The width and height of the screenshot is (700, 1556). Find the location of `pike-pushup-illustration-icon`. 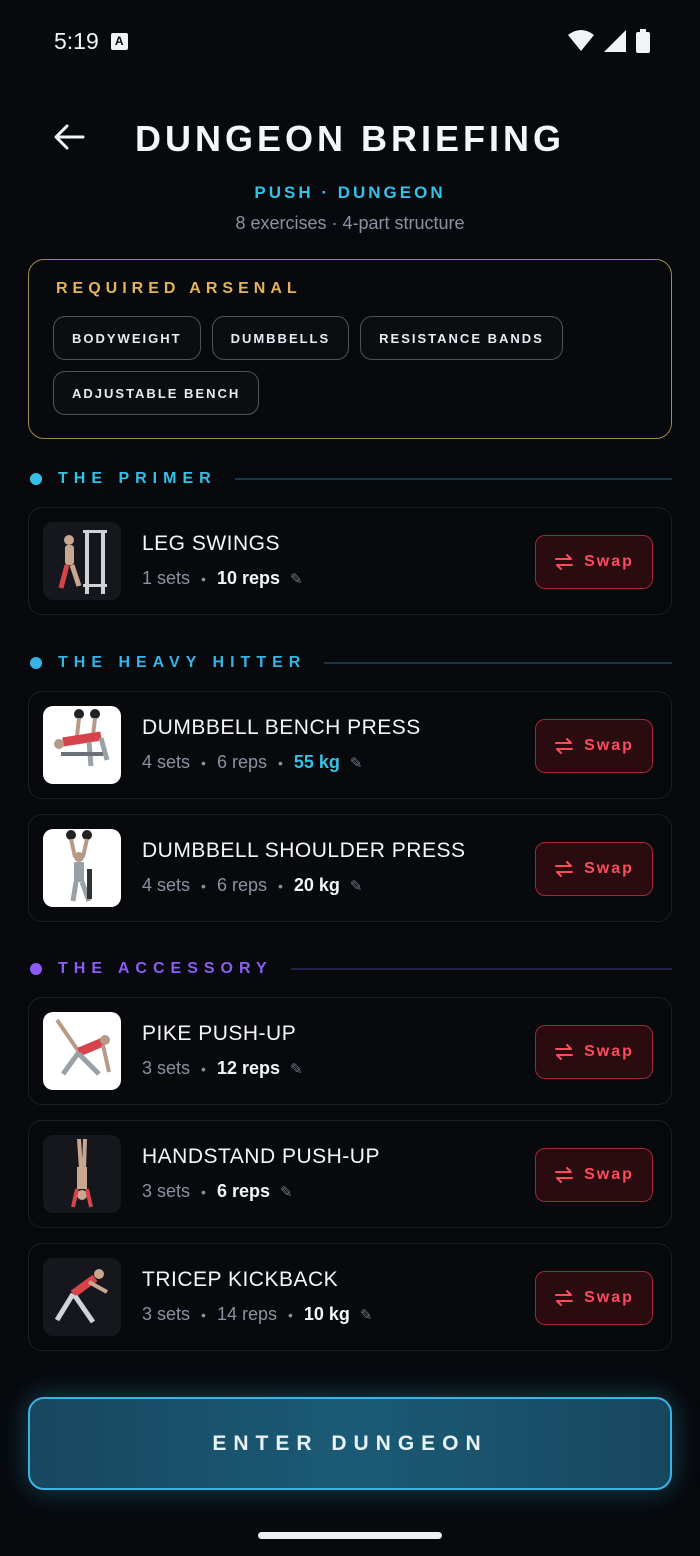

pike-pushup-illustration-icon is located at coordinates (83, 1047).